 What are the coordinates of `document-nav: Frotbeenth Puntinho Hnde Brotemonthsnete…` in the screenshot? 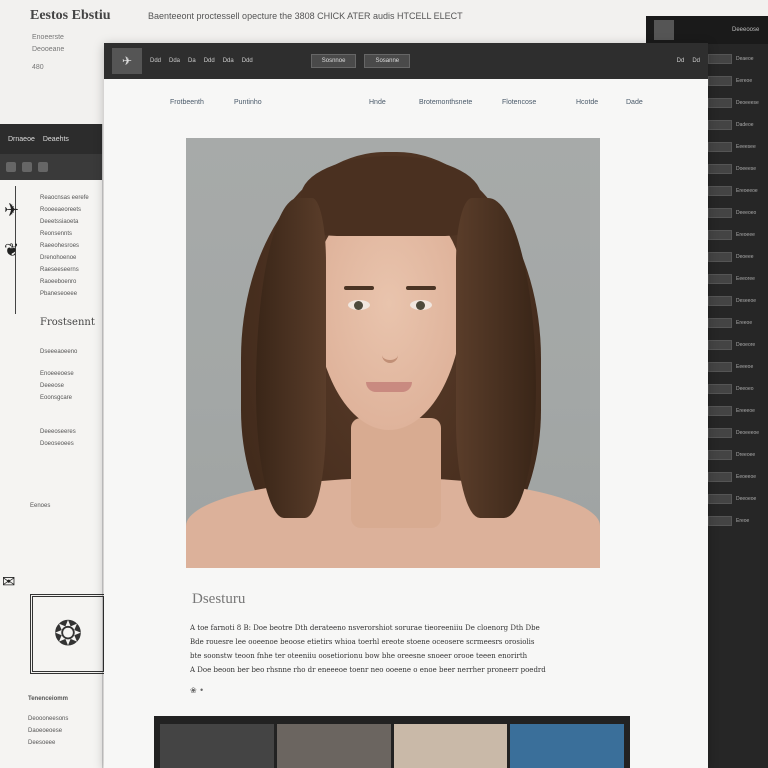 It's located at (406, 106).